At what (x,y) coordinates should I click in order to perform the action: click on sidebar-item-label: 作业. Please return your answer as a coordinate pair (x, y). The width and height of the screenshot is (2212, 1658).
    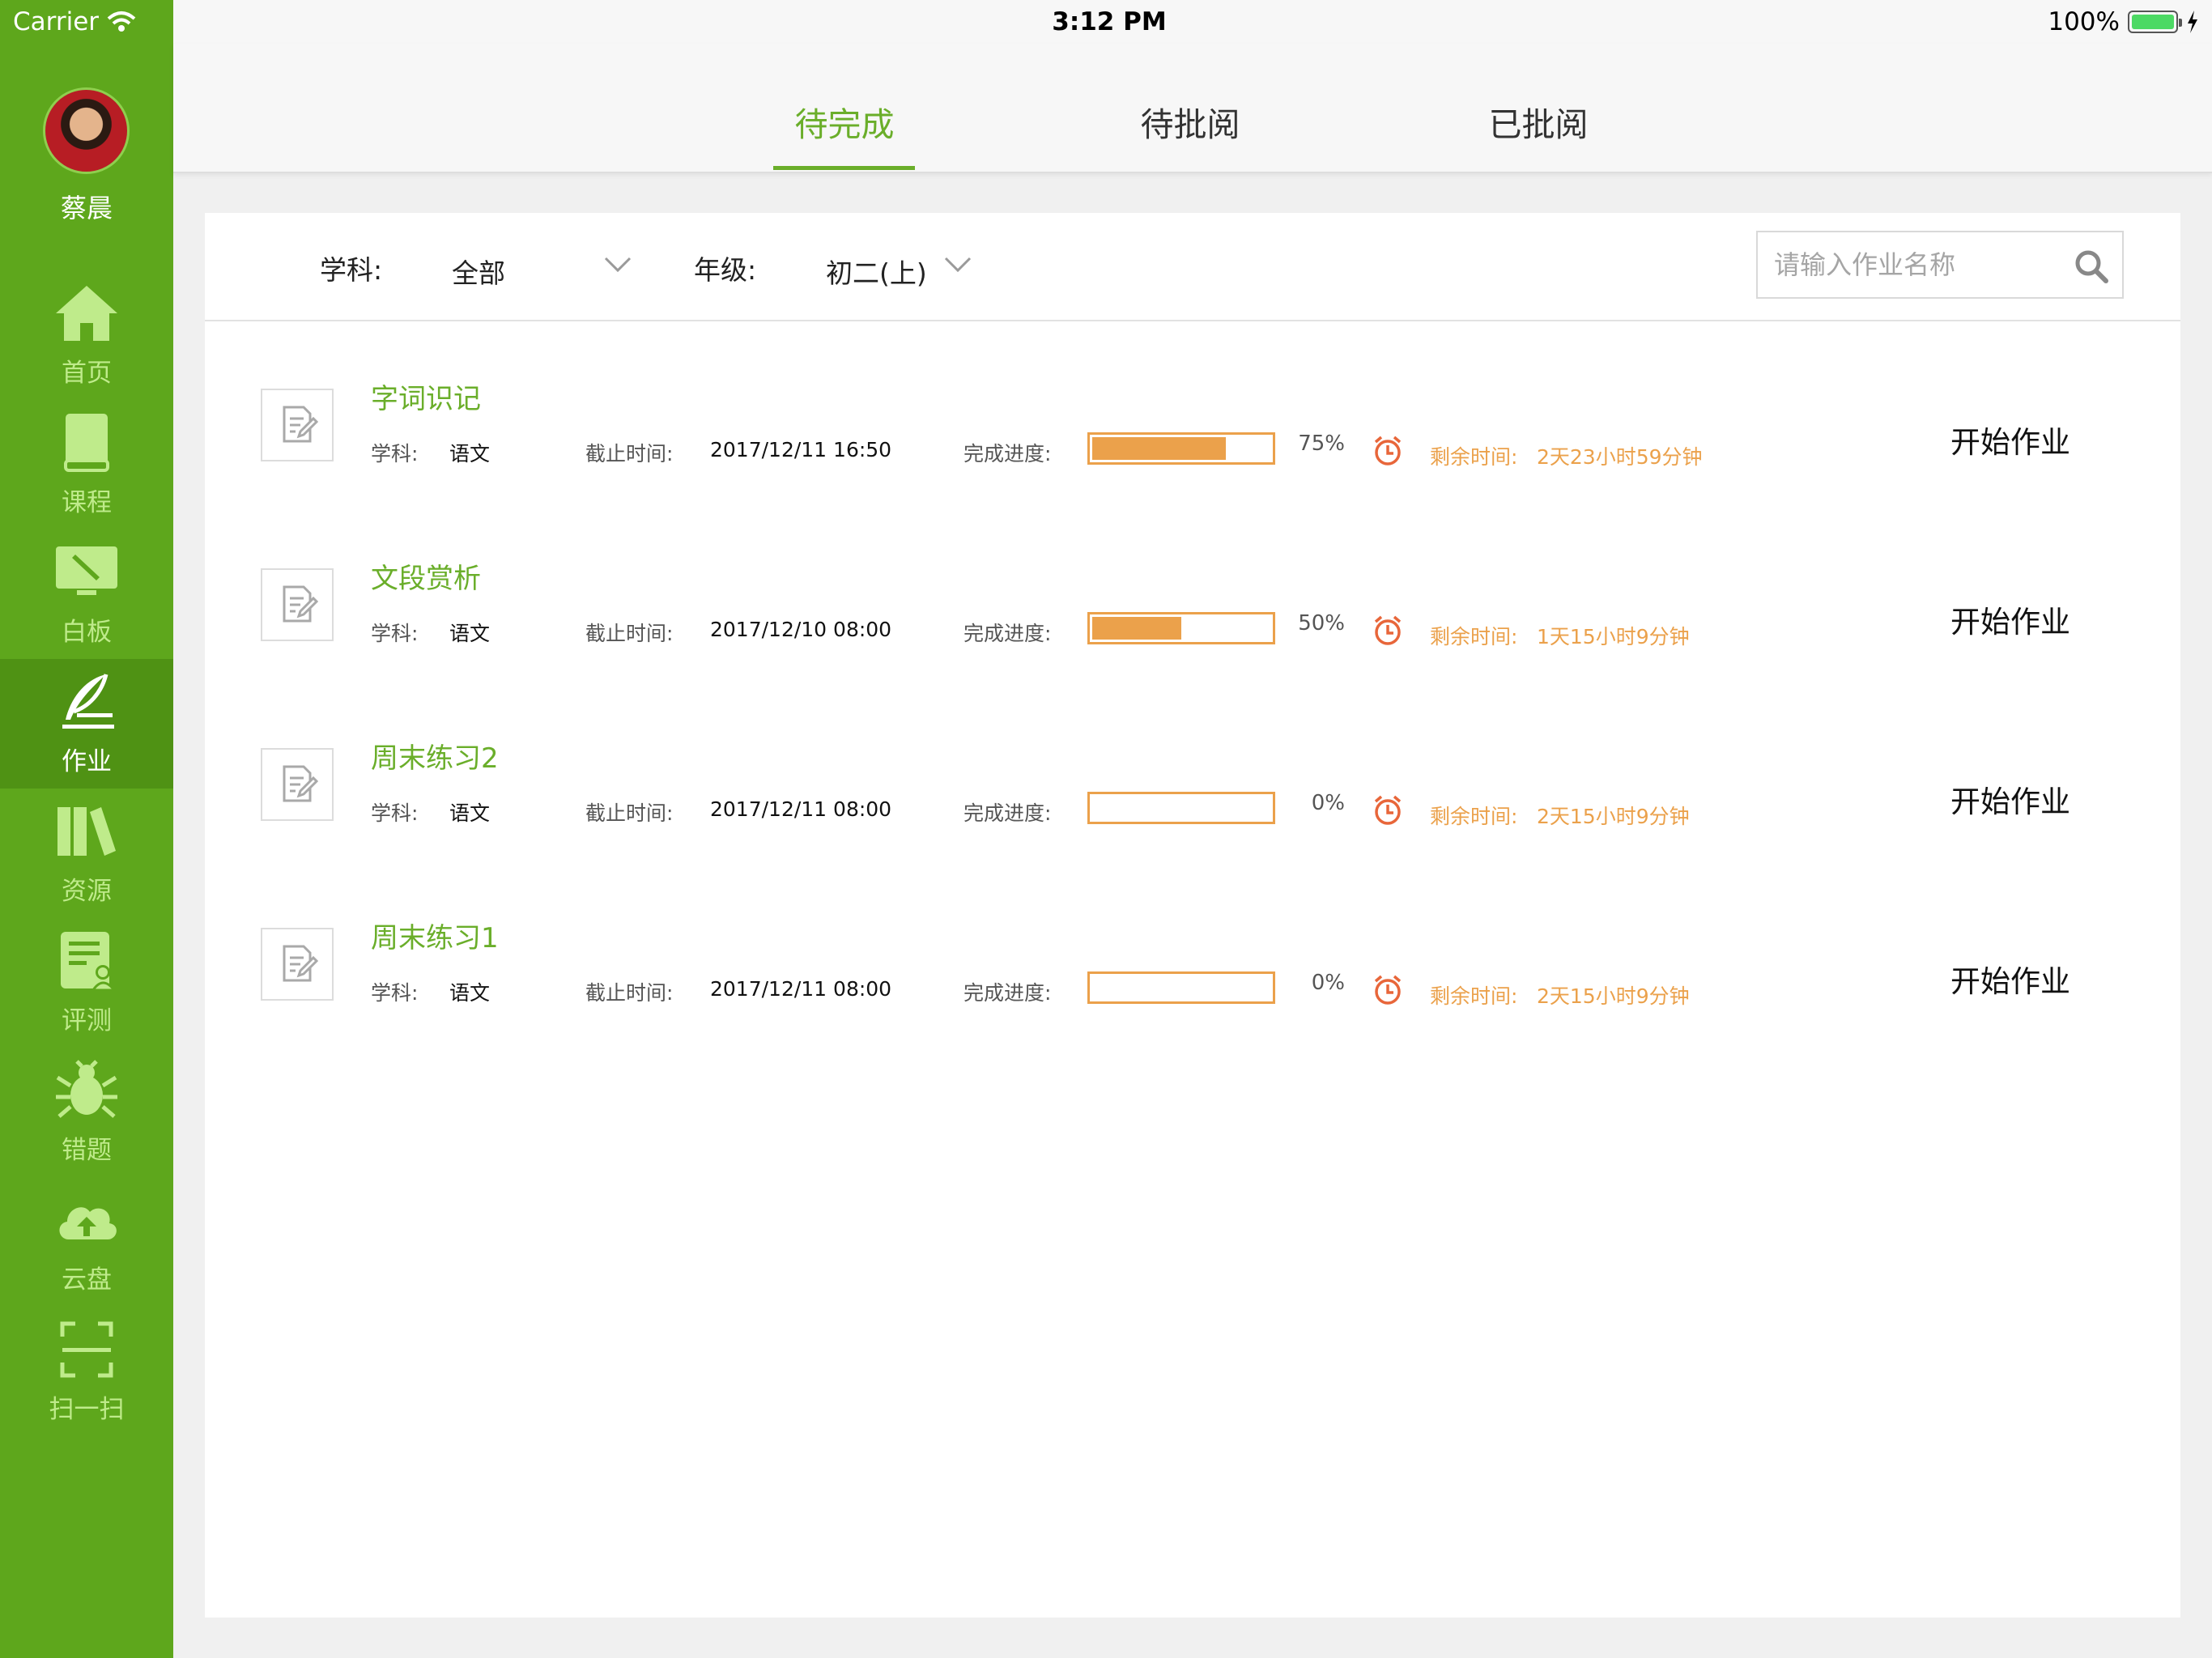
    Looking at the image, I should click on (87, 761).